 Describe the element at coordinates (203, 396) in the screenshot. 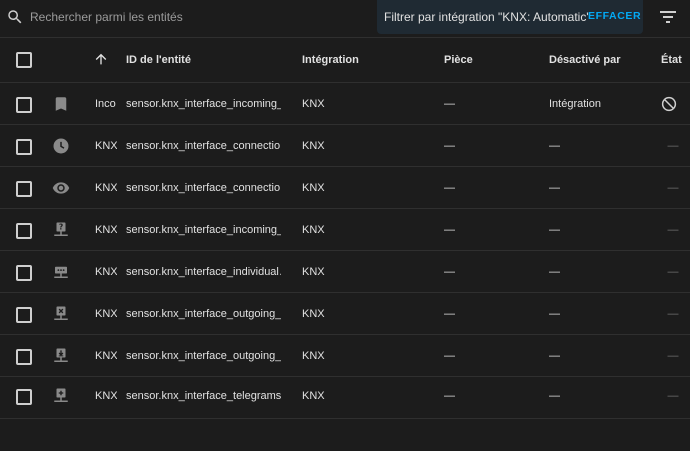

I see `entity-id: sensor.knx_interface_telegrams` at that location.